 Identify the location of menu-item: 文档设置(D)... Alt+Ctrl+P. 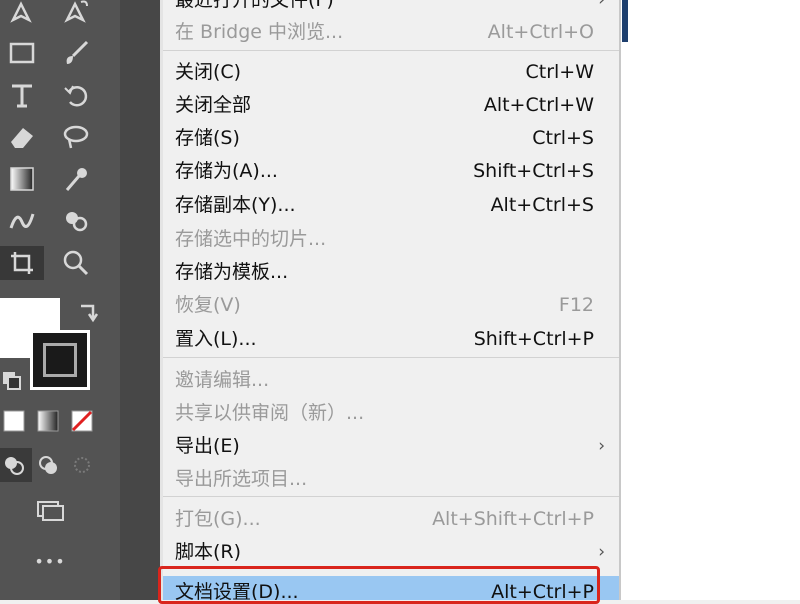
(391, 588).